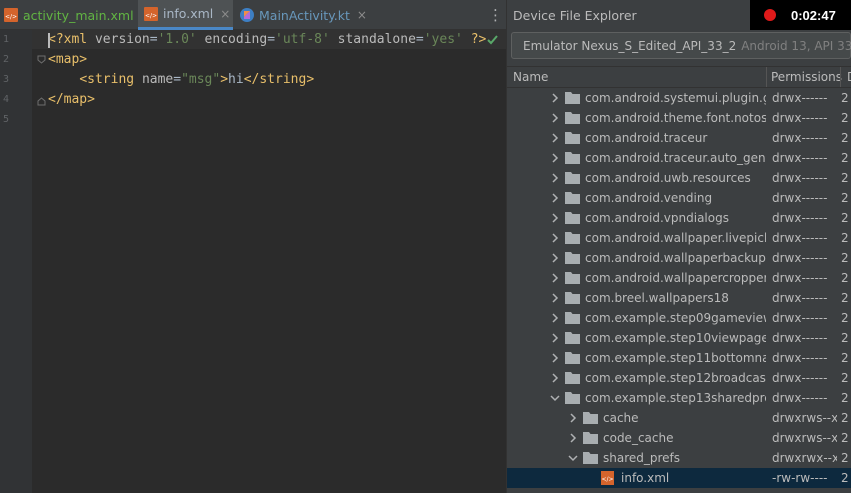 The image size is (851, 493). I want to click on folder-row: com.android.uwb.resources drwx------ 2, so click(679, 178).